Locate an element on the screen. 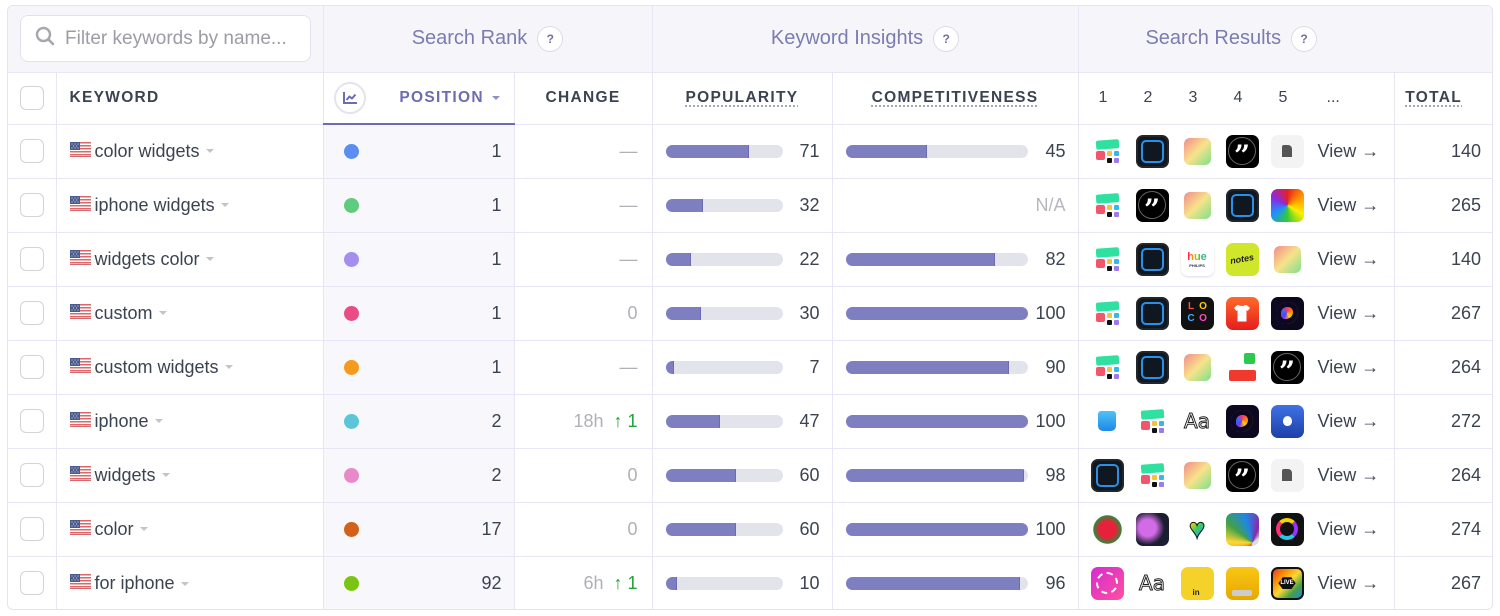 Image resolution: width=1500 pixels, height=616 pixels. keyword-row: color 17 0 60 100 View → 274 is located at coordinates (750, 529).